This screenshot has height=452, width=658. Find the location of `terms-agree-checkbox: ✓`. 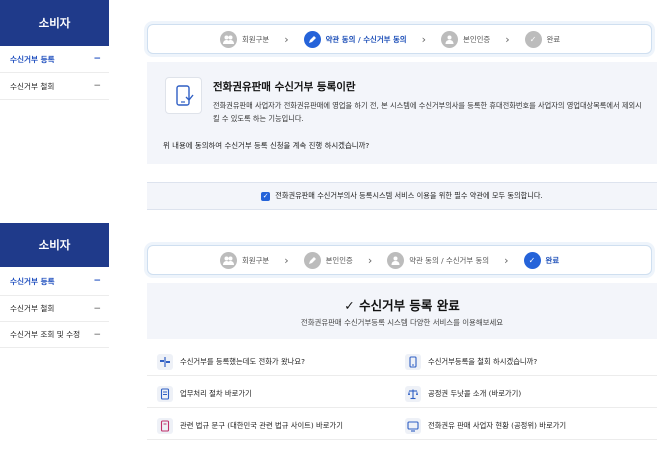

terms-agree-checkbox: ✓ is located at coordinates (266, 196).